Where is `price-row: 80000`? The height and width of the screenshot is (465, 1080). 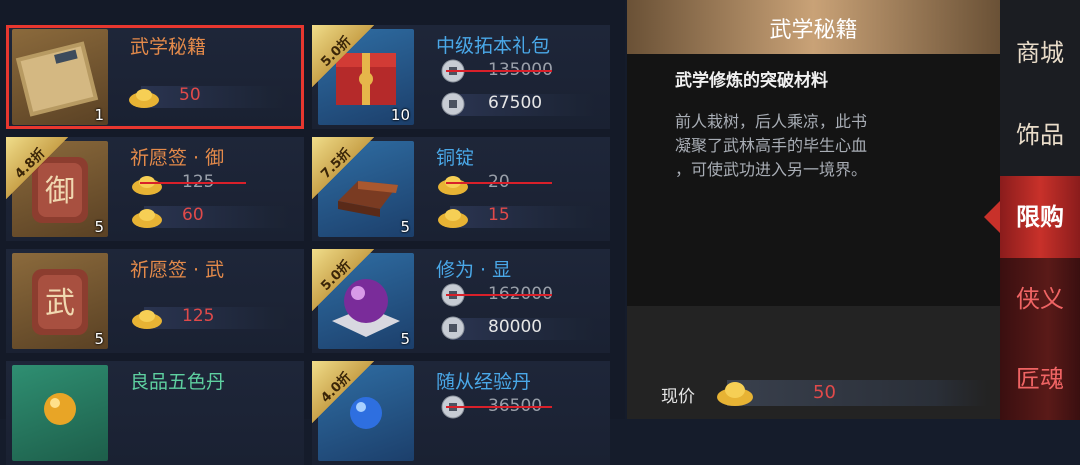
price-row: 80000 is located at coordinates (516, 328).